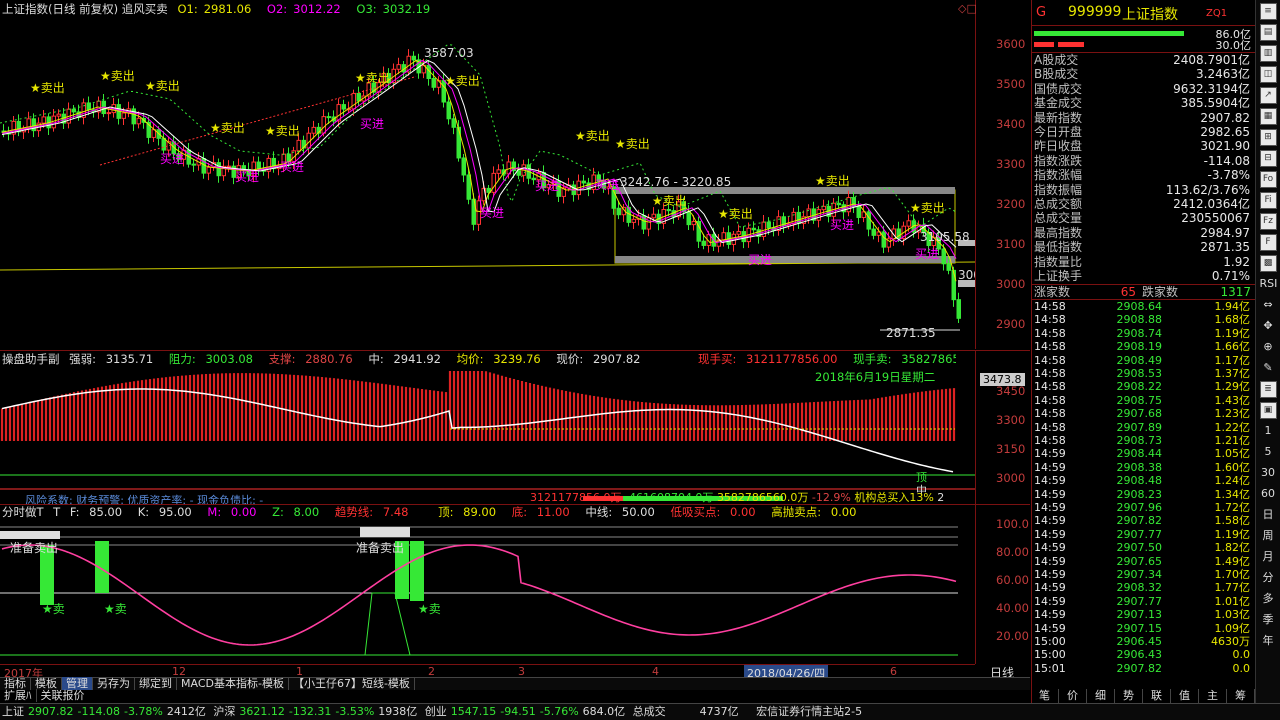 This screenshot has height=720, width=1280. I want to click on period-day: 日, so click(1268, 515).